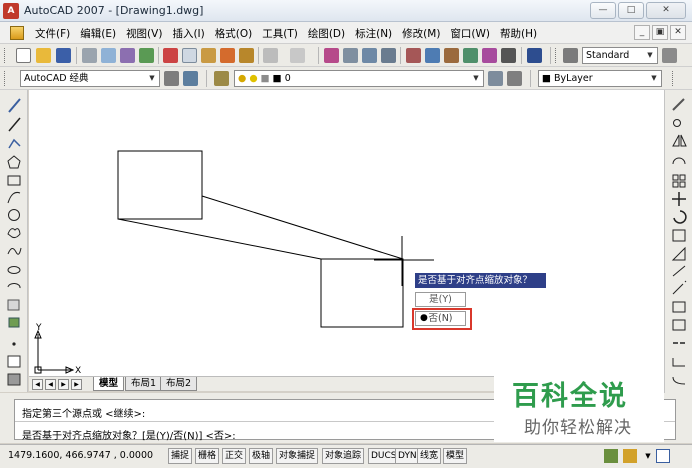  Describe the element at coordinates (14, 143) in the screenshot. I see `polyline-icon` at that location.